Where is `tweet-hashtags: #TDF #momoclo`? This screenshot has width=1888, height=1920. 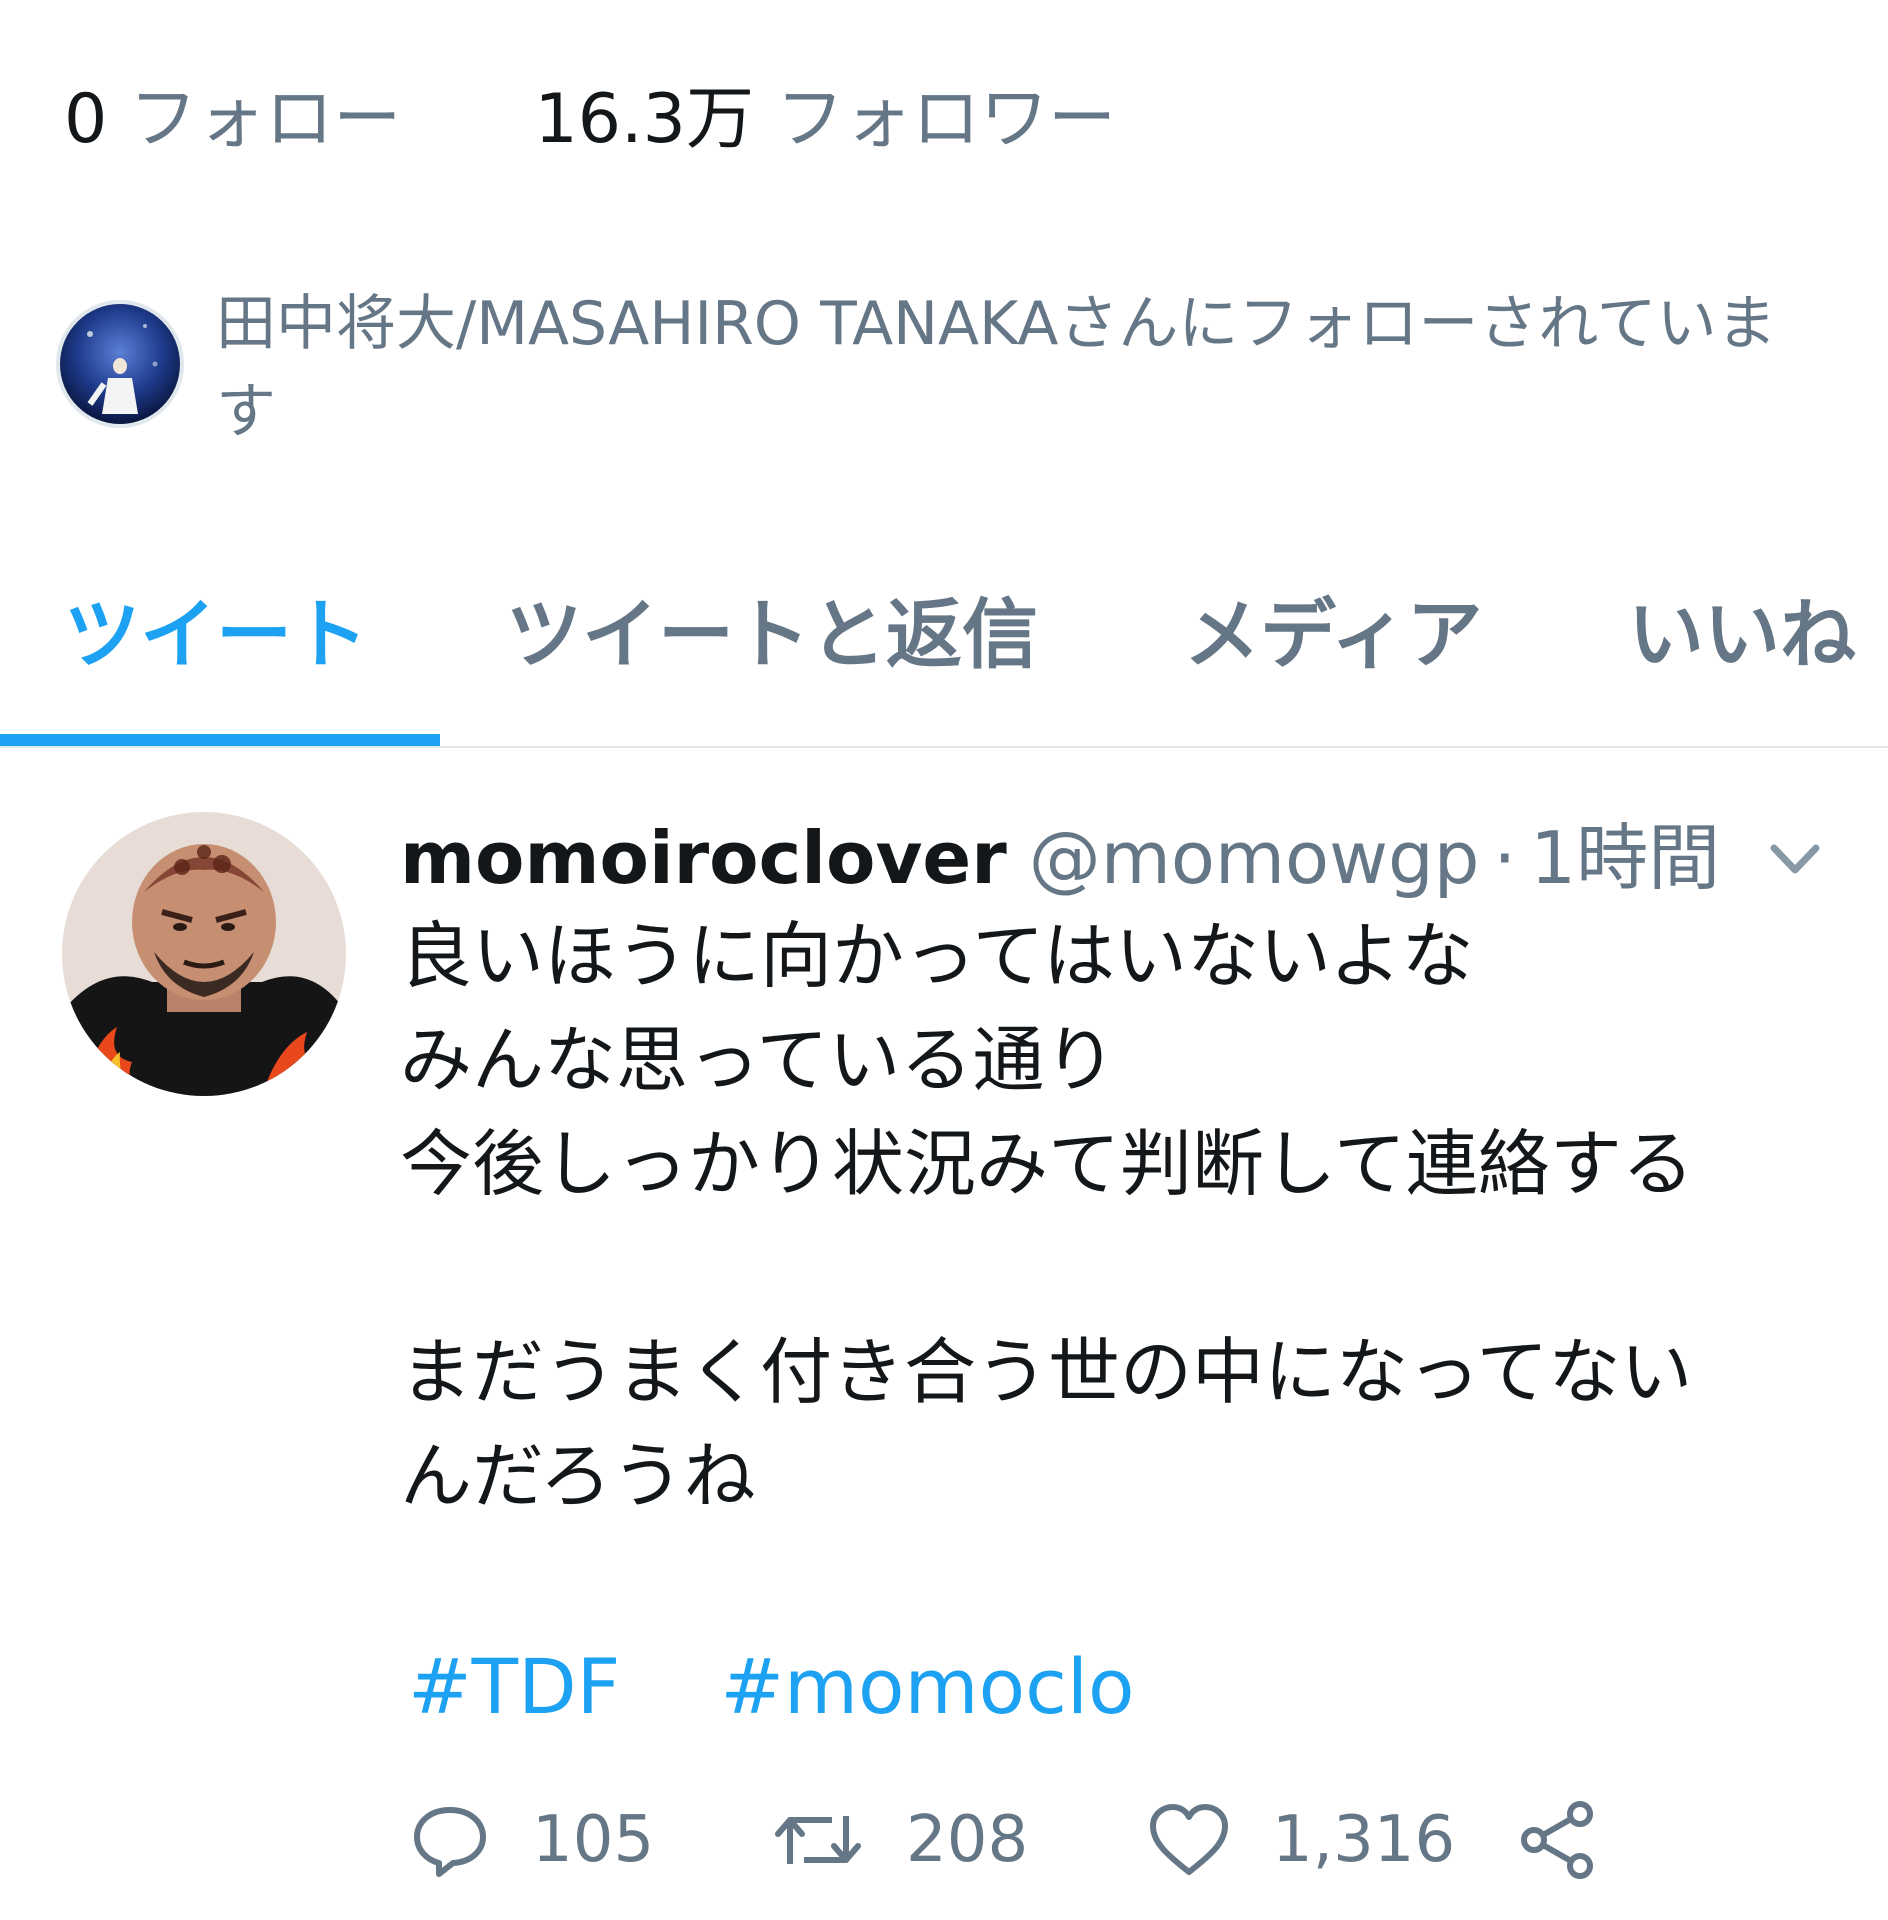 tweet-hashtags: #TDF #momoclo is located at coordinates (771, 1687).